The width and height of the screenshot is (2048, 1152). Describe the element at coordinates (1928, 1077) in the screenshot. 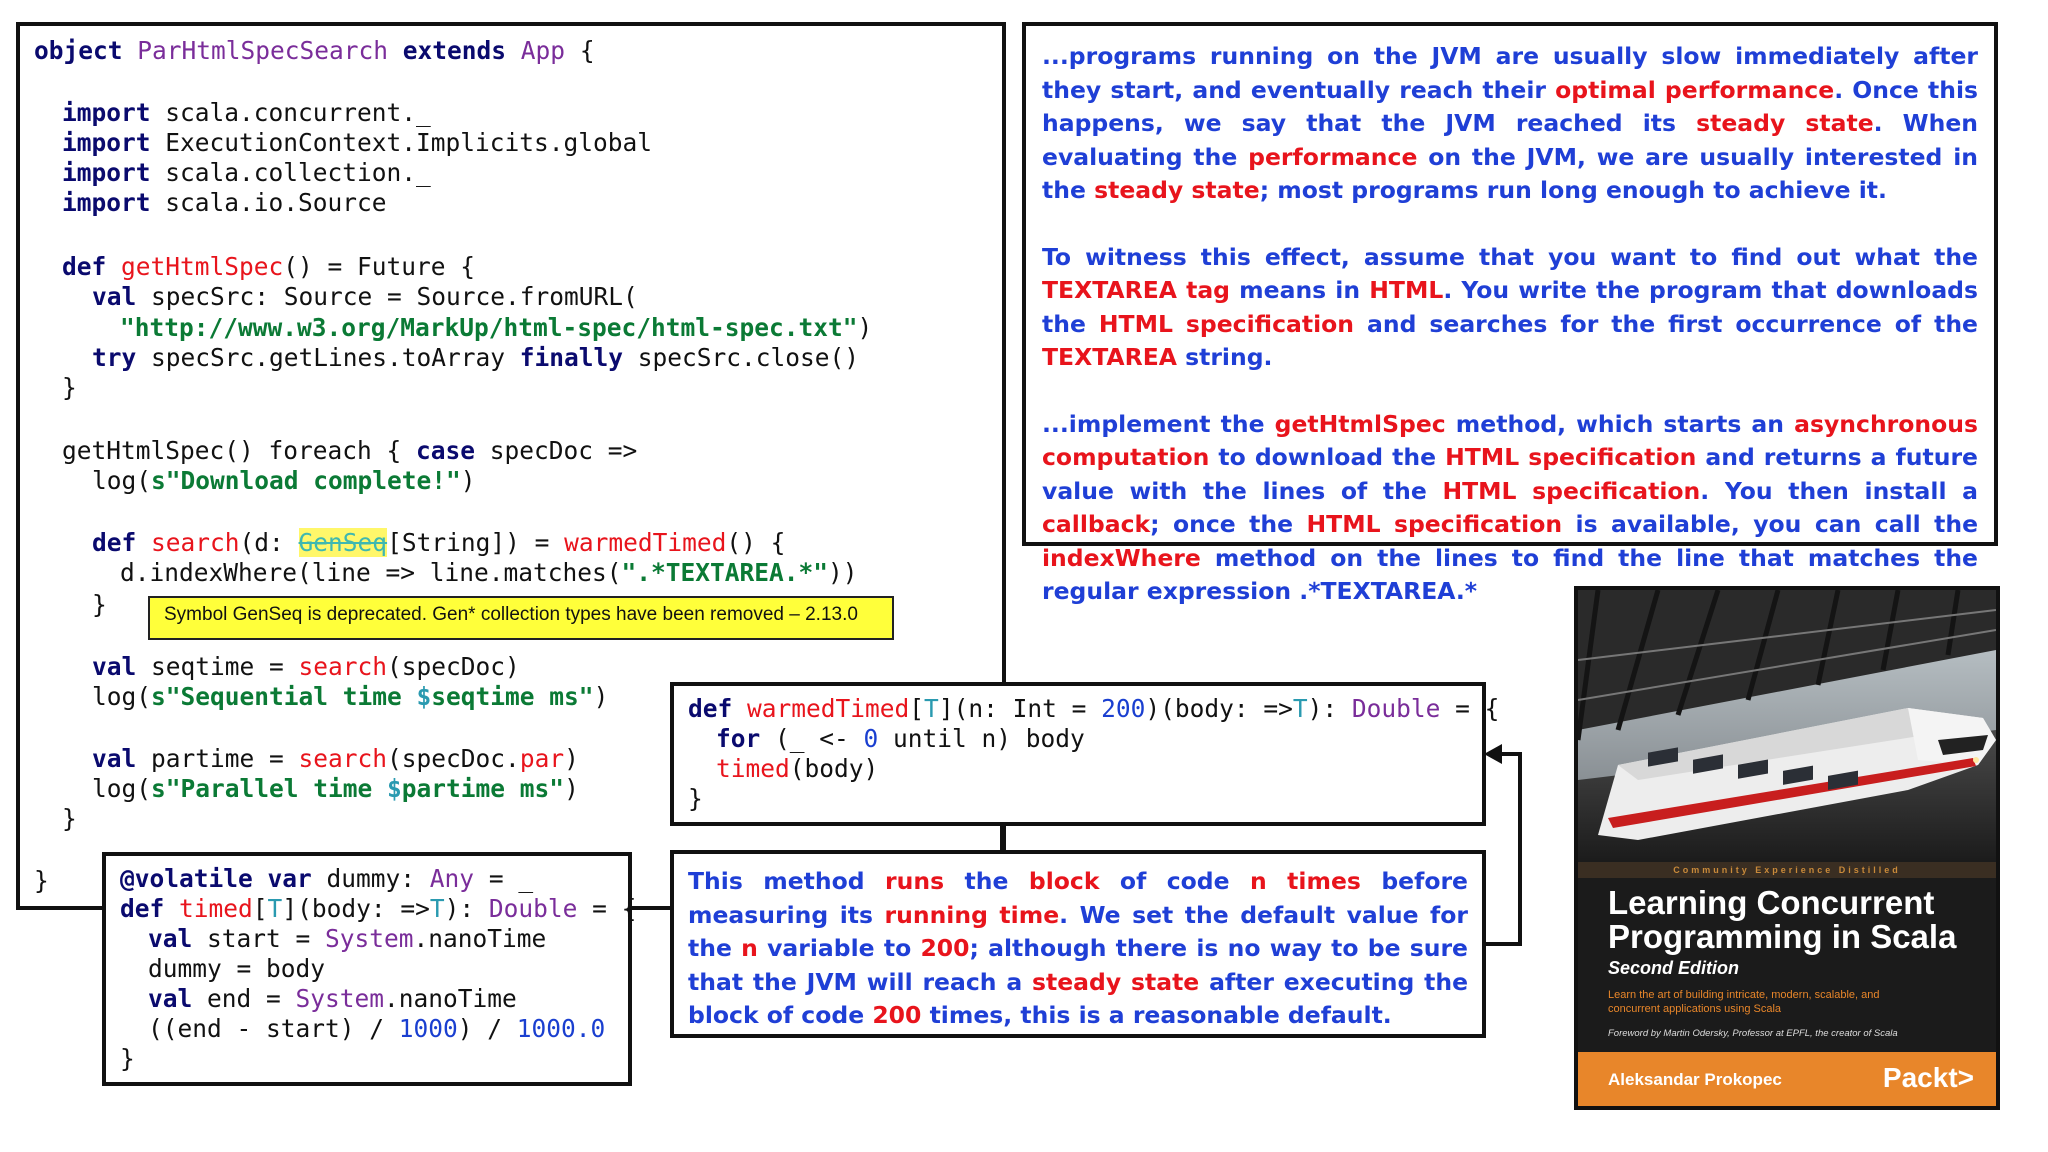

I see `publisher-logo: Packt>` at that location.